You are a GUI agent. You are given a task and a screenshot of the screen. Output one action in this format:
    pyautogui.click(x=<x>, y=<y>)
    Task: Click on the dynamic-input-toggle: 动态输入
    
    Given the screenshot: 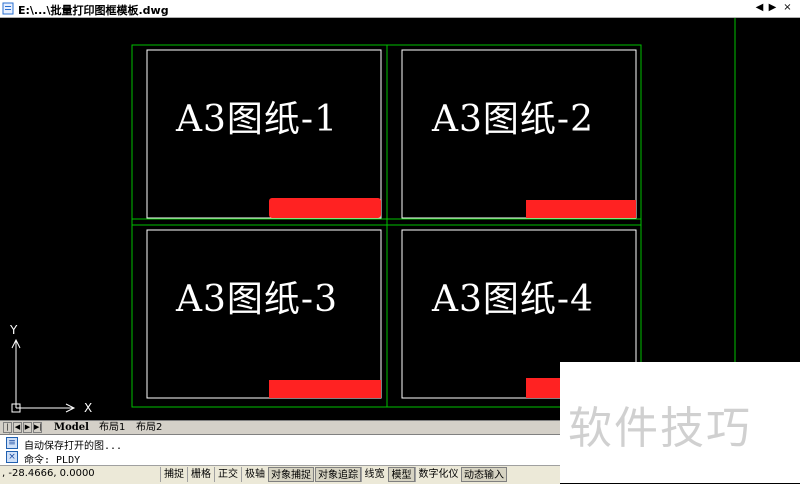 What is the action you would take?
    pyautogui.click(x=484, y=474)
    